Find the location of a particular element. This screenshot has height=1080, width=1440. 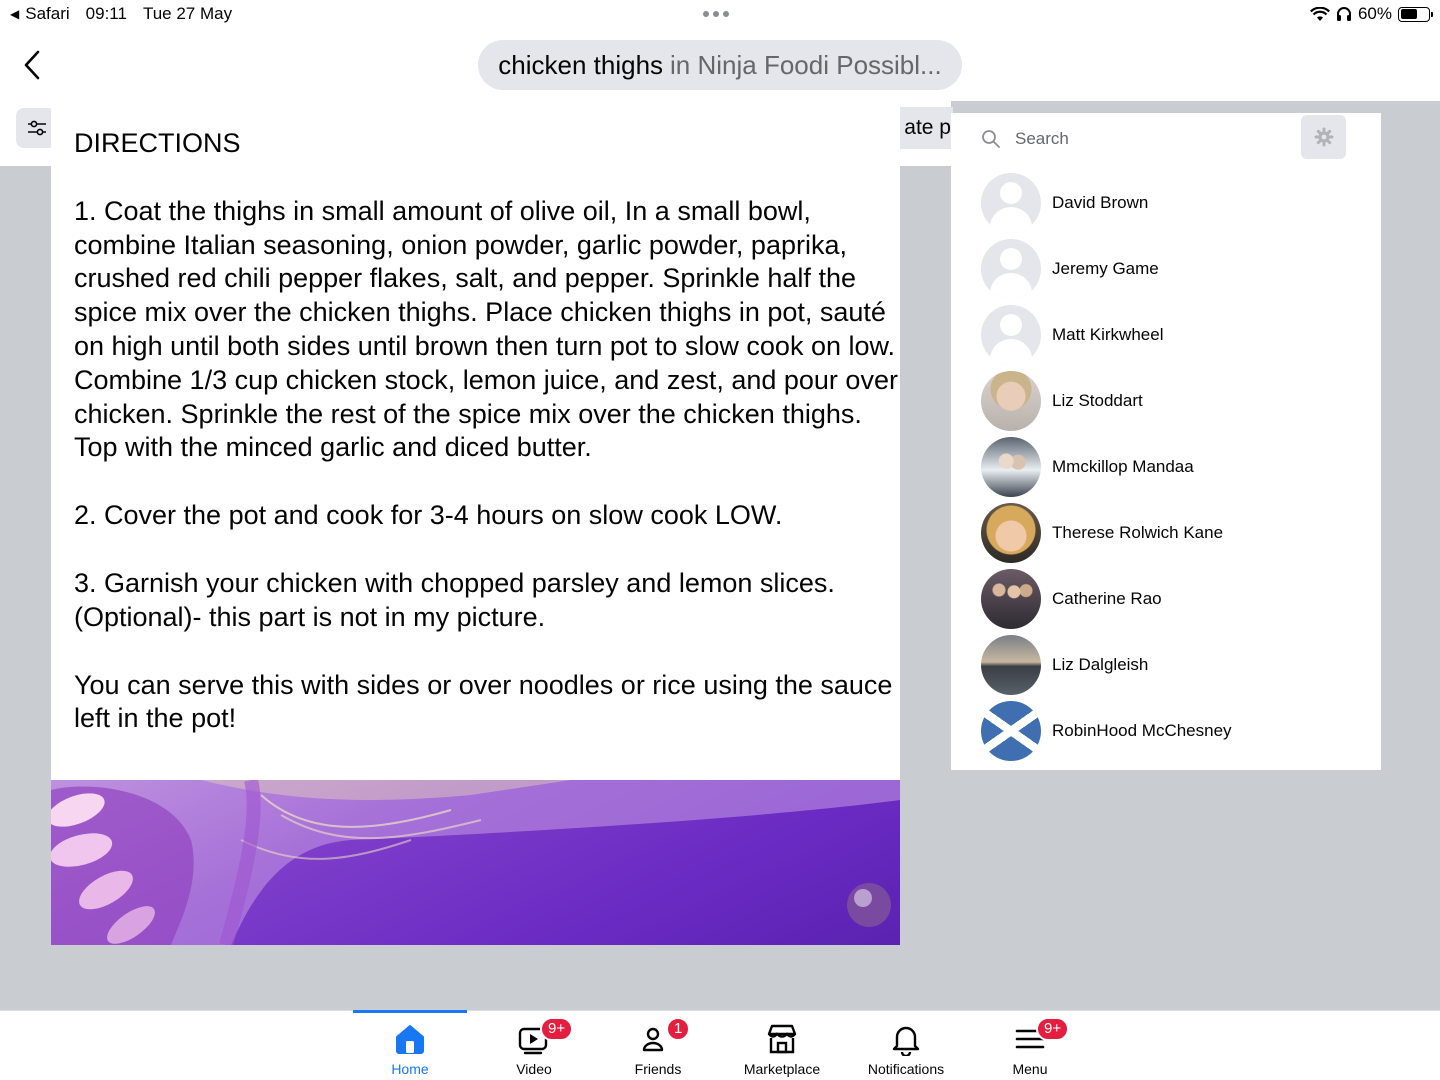

wifi-icon is located at coordinates (1319, 13).